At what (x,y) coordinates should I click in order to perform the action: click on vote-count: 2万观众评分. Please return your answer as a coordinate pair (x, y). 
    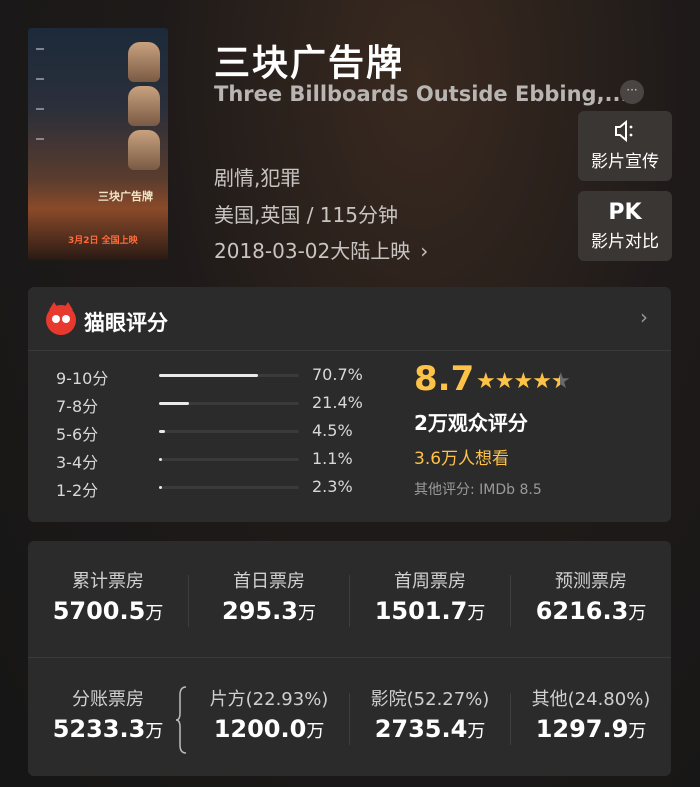
    Looking at the image, I should click on (471, 423).